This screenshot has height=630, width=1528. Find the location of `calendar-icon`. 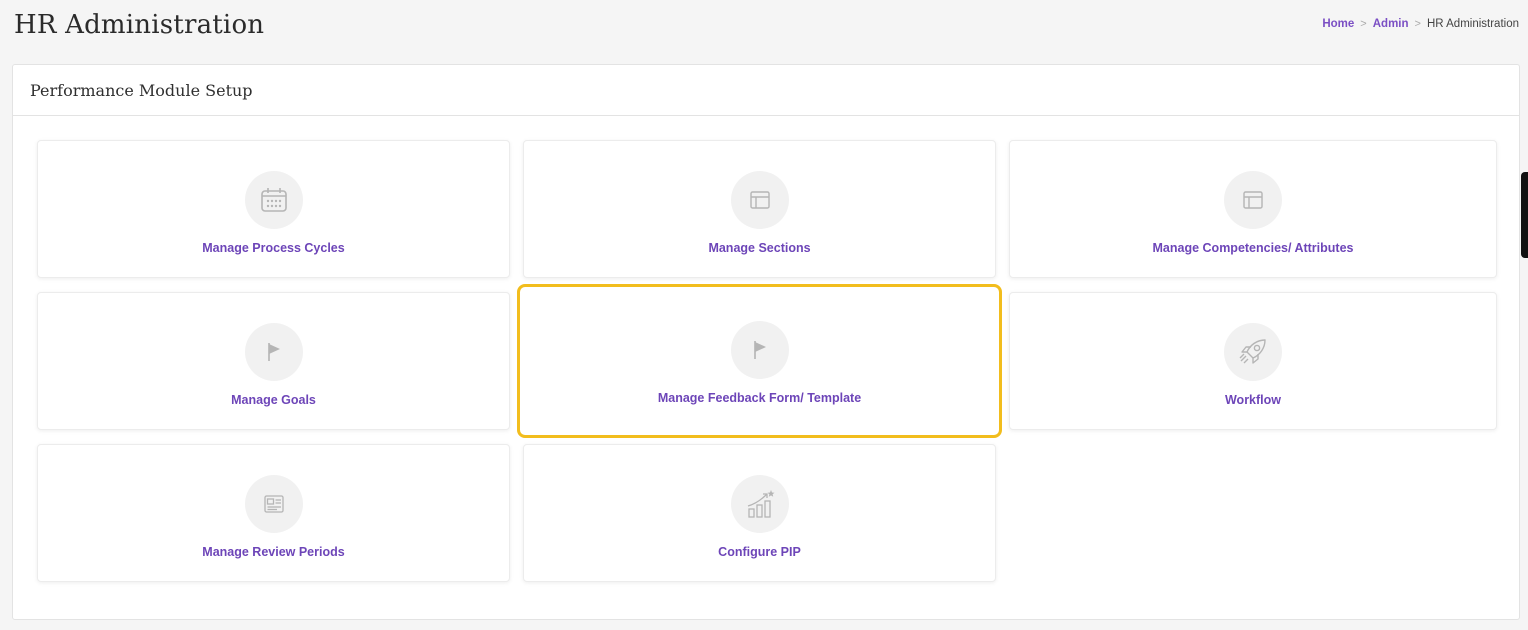

calendar-icon is located at coordinates (273, 200).